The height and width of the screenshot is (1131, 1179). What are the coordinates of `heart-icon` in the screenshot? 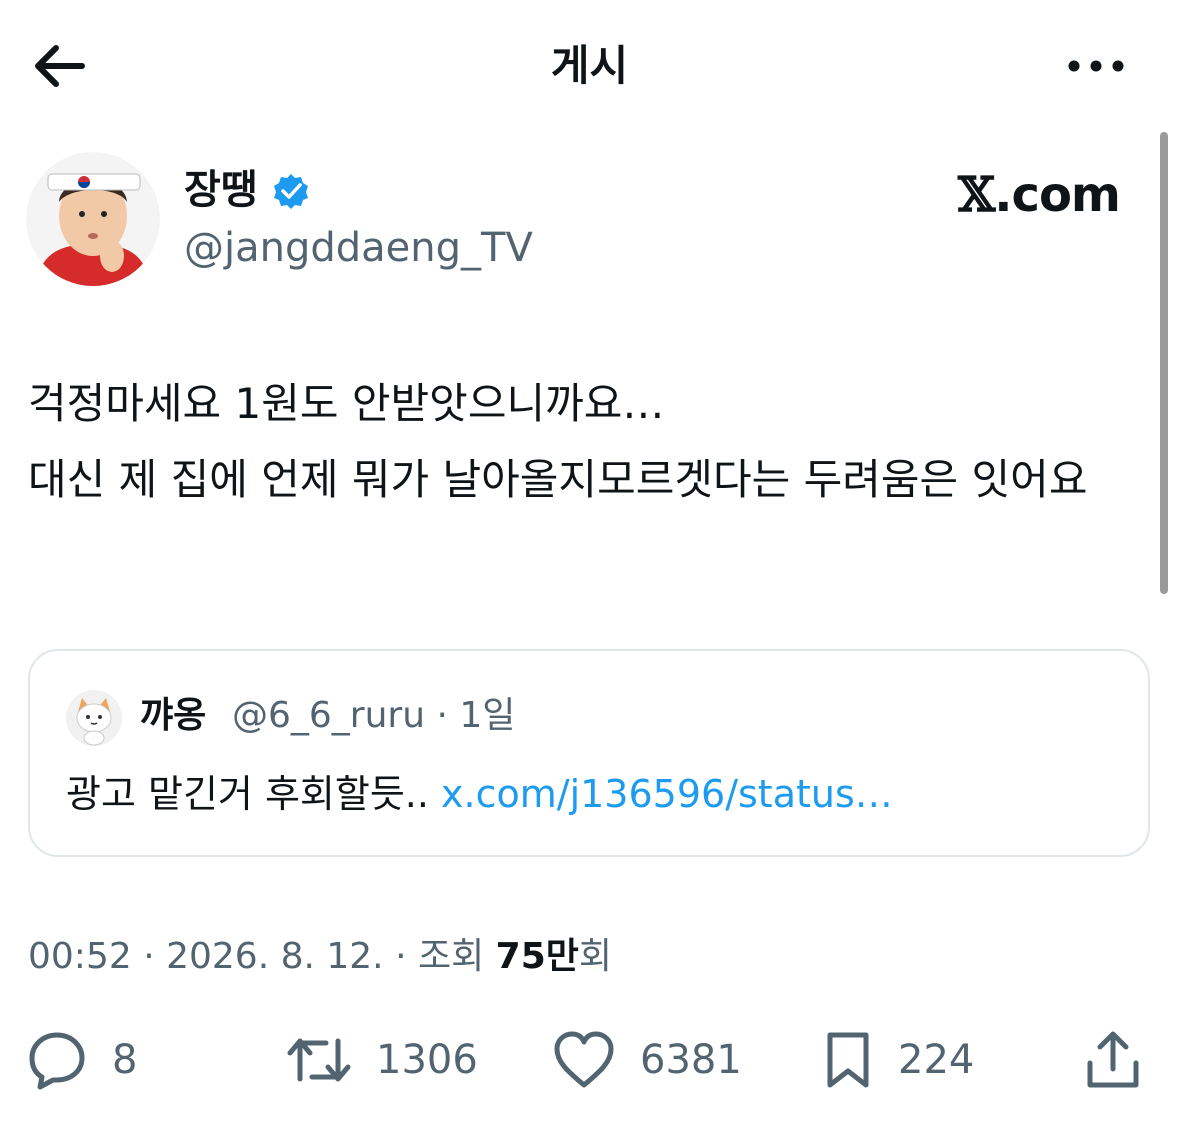 It's located at (584, 1059).